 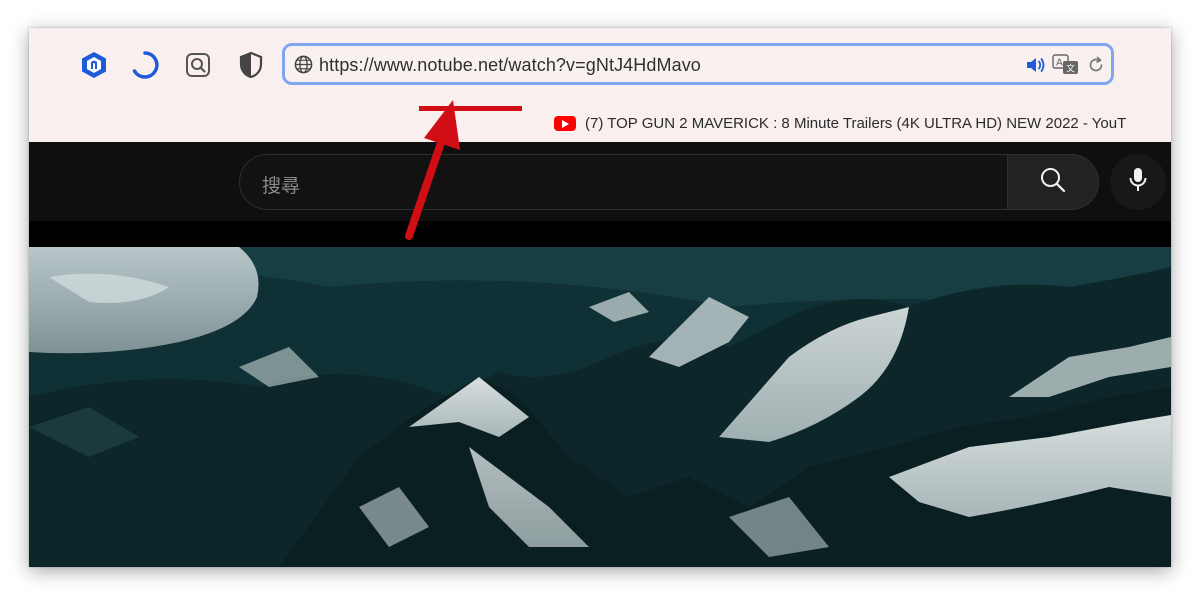 I want to click on reload-icon, so click(x=1096, y=67).